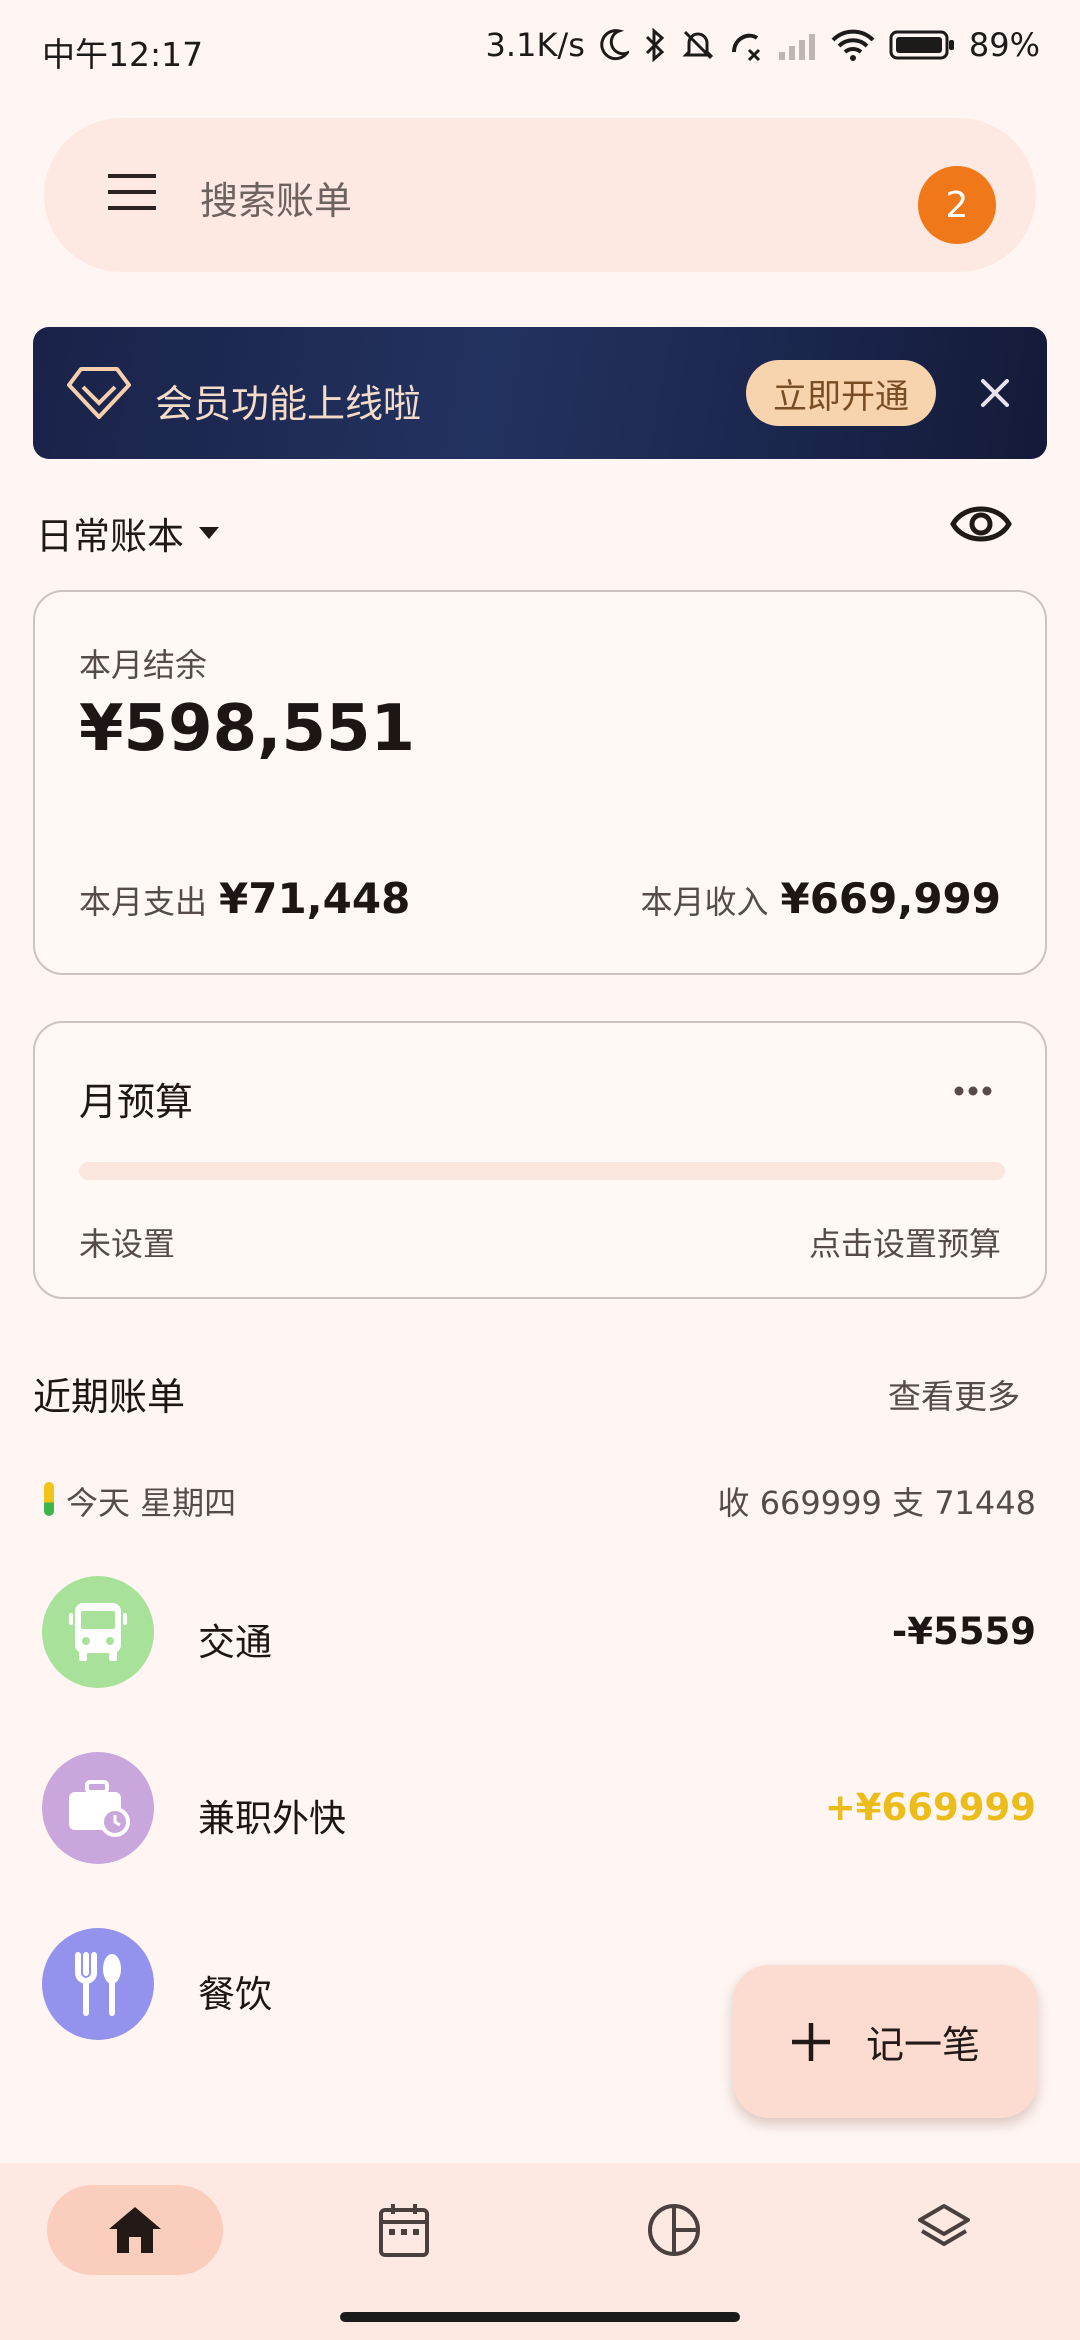 The height and width of the screenshot is (2340, 1080). I want to click on diamond-icon, so click(99, 393).